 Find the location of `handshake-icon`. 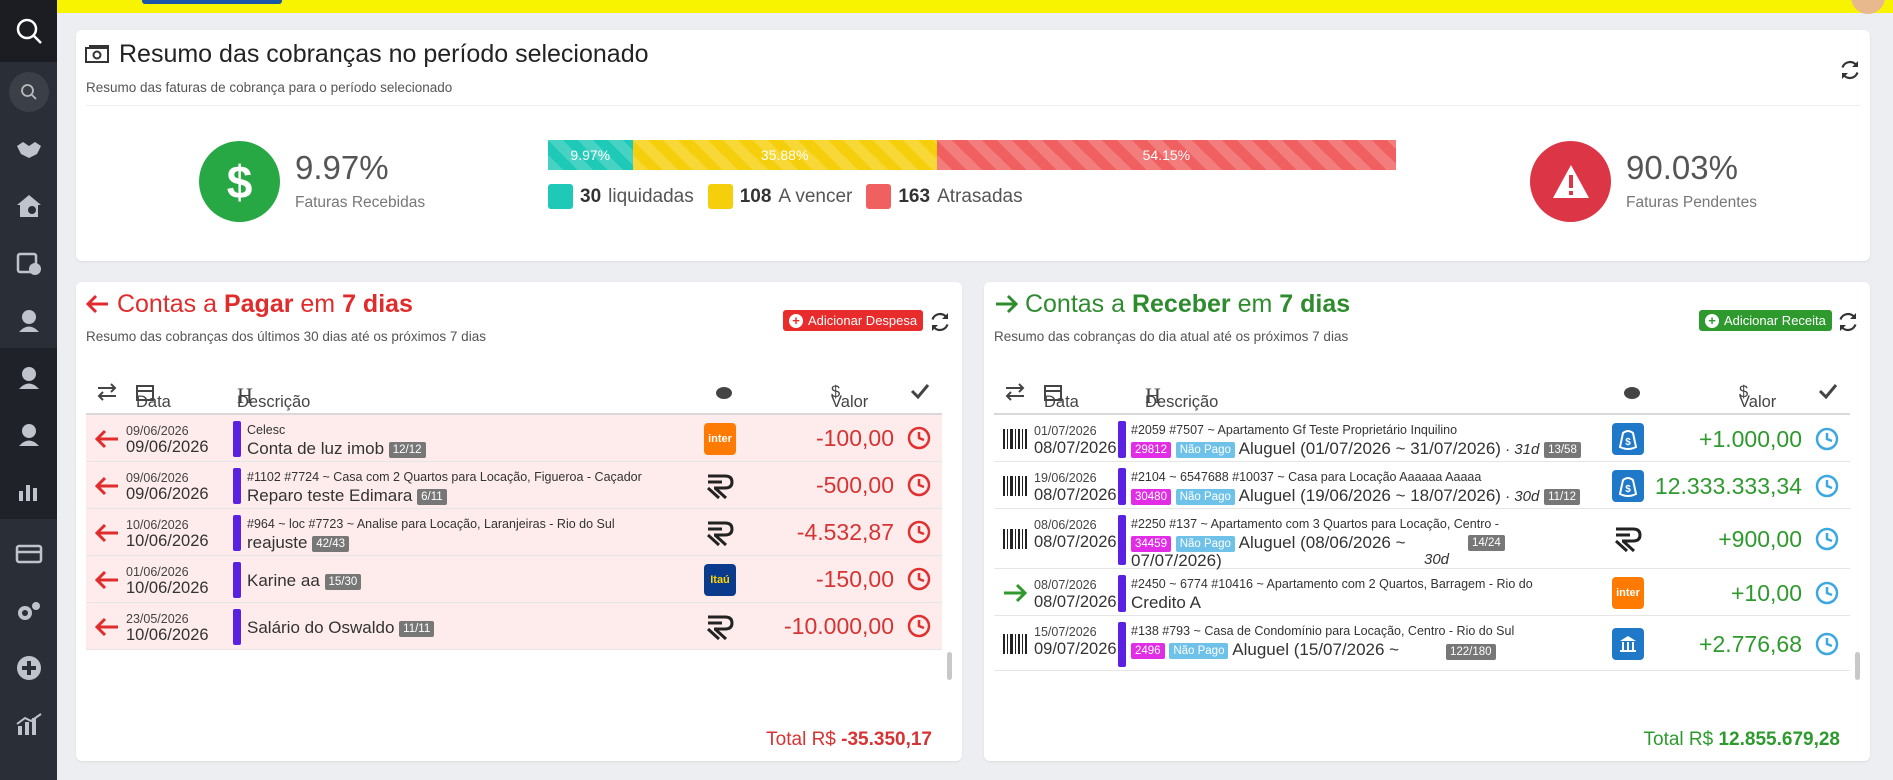

handshake-icon is located at coordinates (28, 149).